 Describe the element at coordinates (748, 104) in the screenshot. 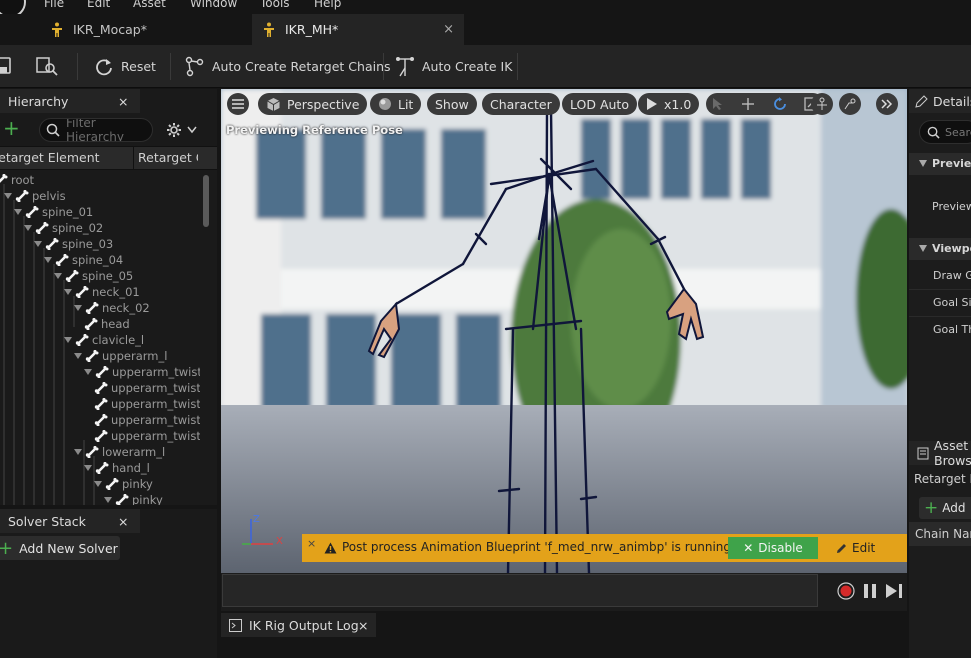

I see `translate-icon` at that location.